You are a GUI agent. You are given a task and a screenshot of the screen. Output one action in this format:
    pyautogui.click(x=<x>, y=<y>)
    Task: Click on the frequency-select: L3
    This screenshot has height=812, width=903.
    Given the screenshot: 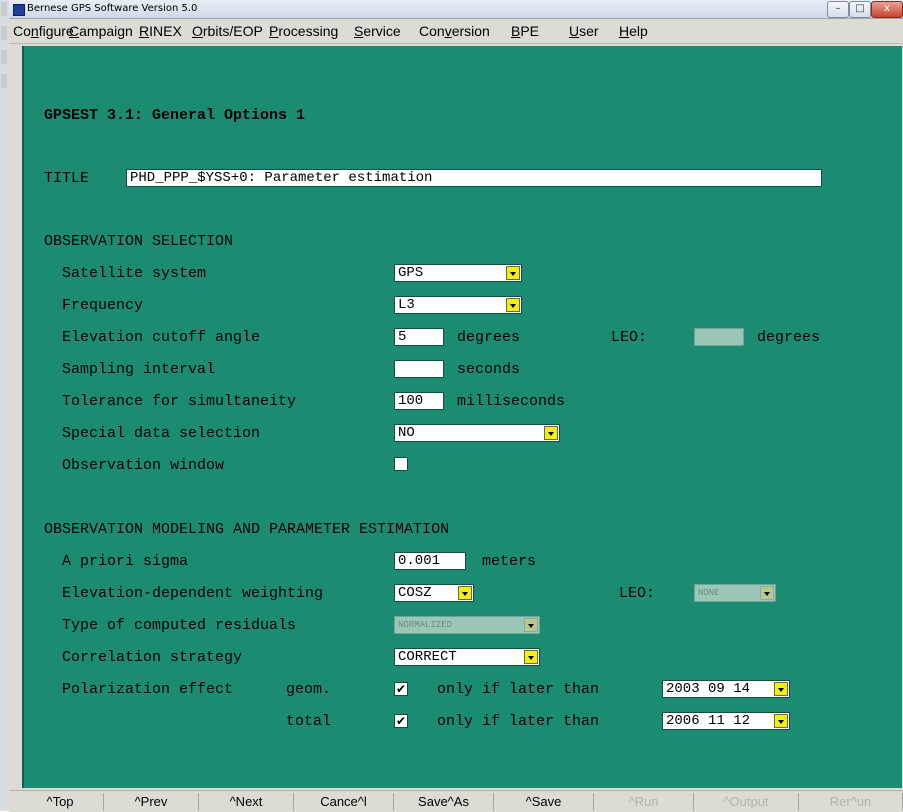 What is the action you would take?
    pyautogui.click(x=458, y=305)
    